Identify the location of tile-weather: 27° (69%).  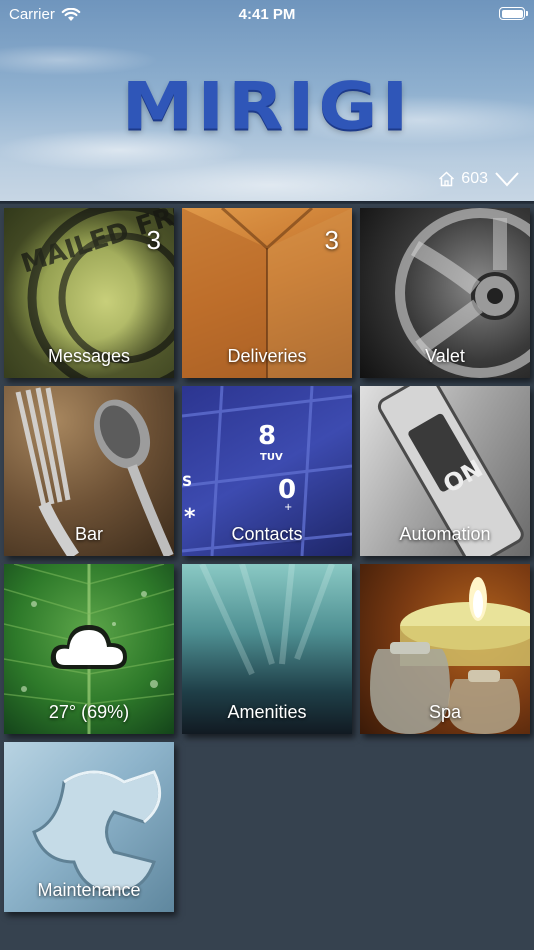
(89, 649).